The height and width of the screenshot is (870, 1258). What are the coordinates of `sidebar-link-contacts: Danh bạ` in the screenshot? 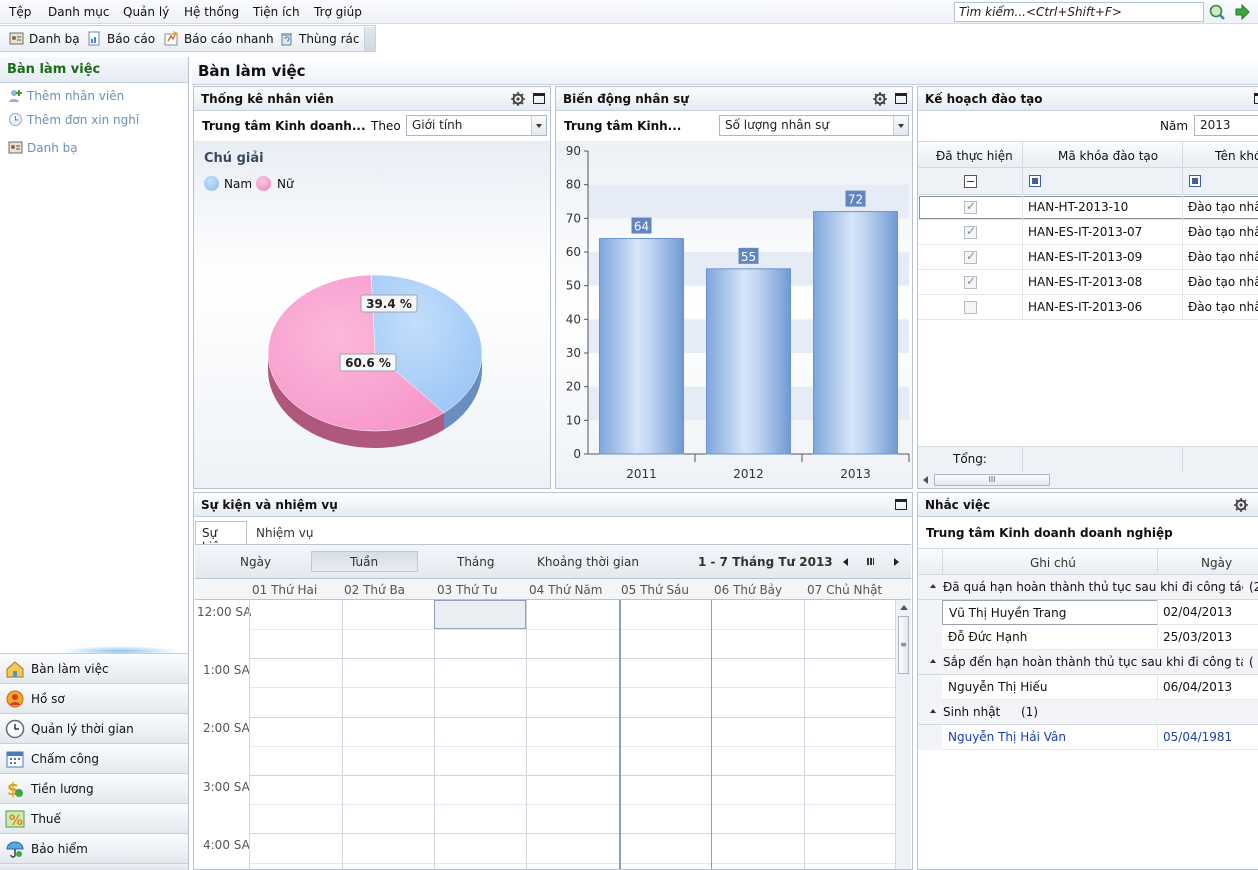 It's located at (52, 148).